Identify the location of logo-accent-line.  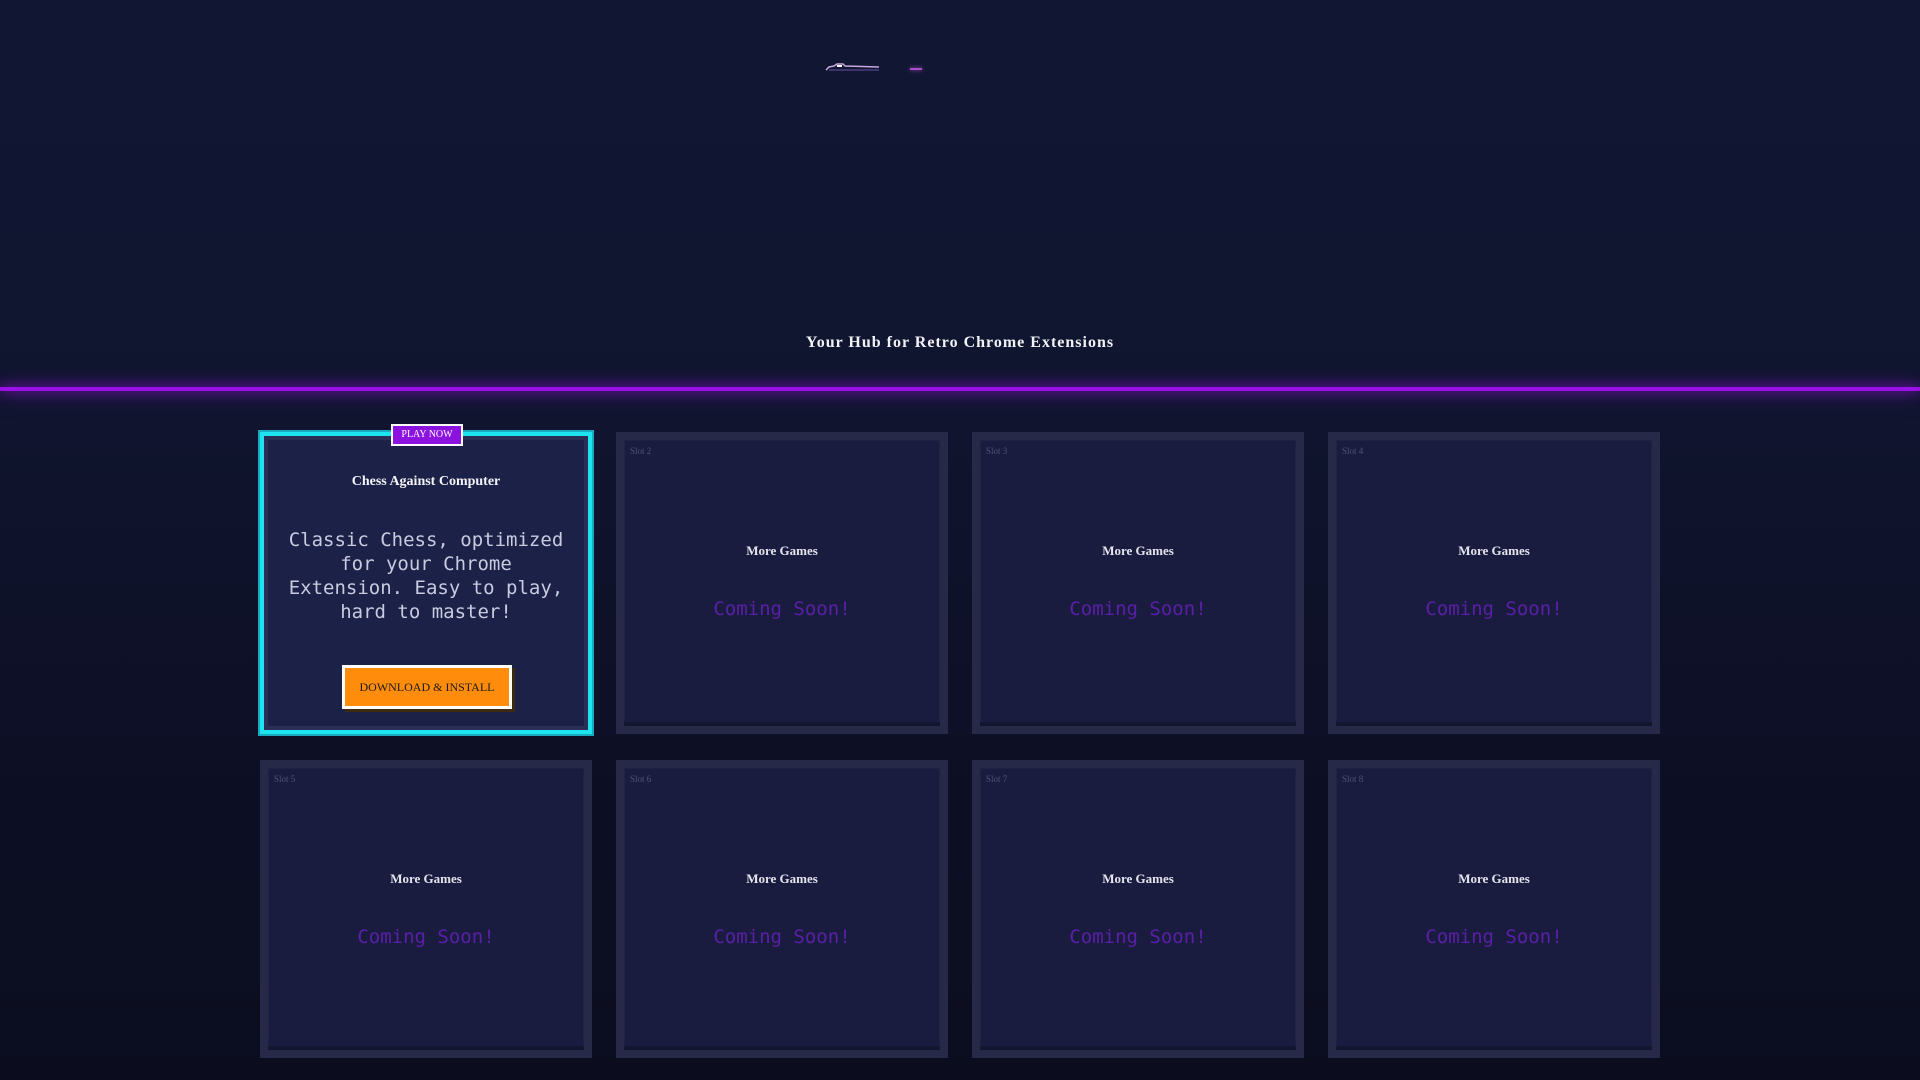
(916, 69).